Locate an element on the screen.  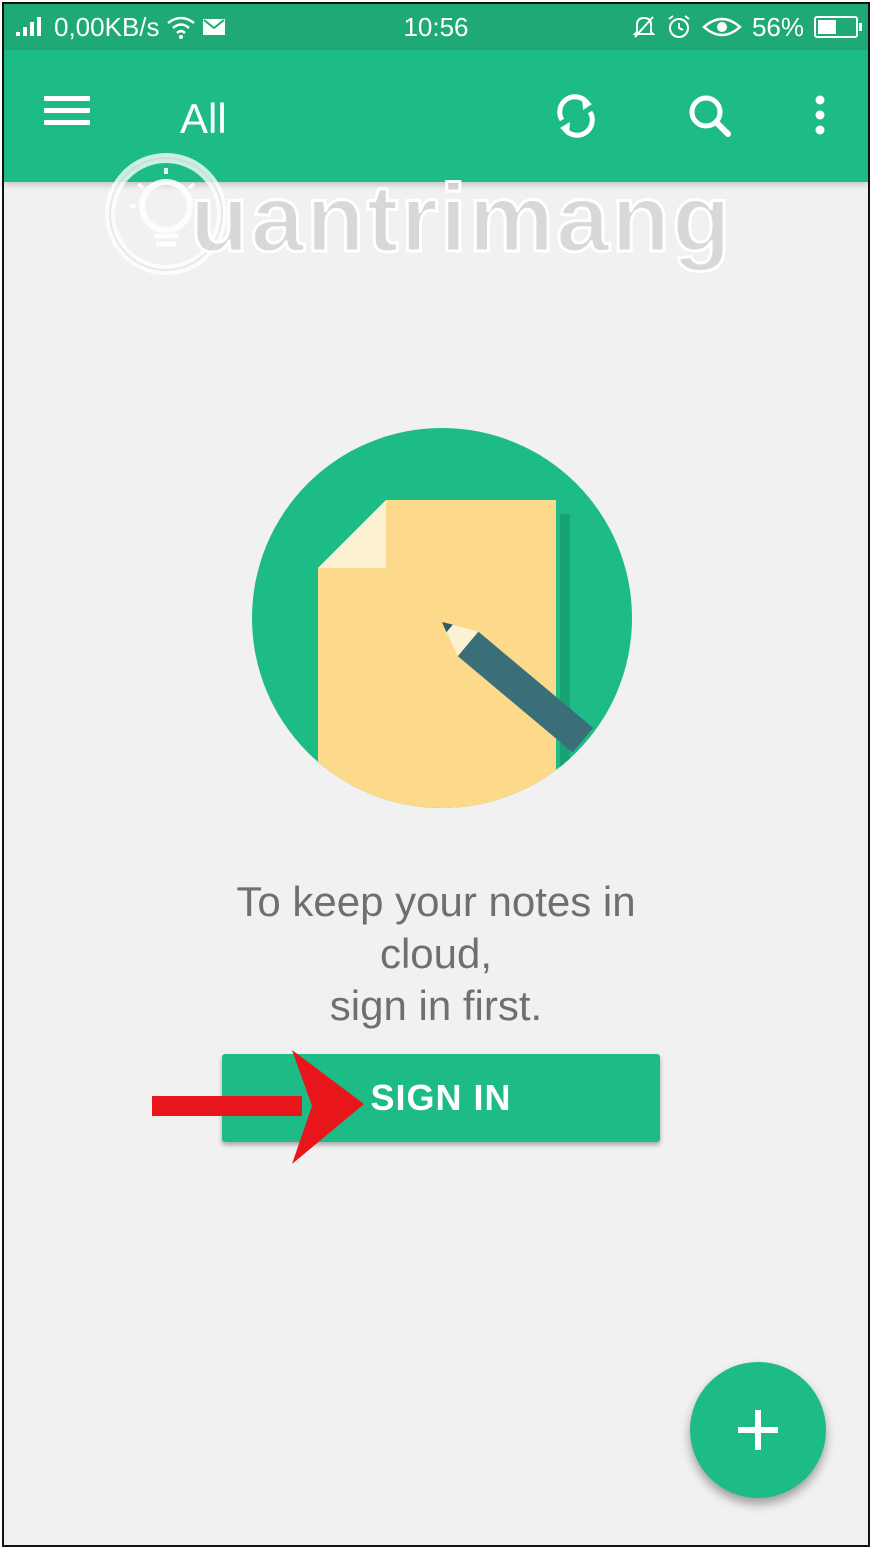
plus-icon is located at coordinates (758, 1430).